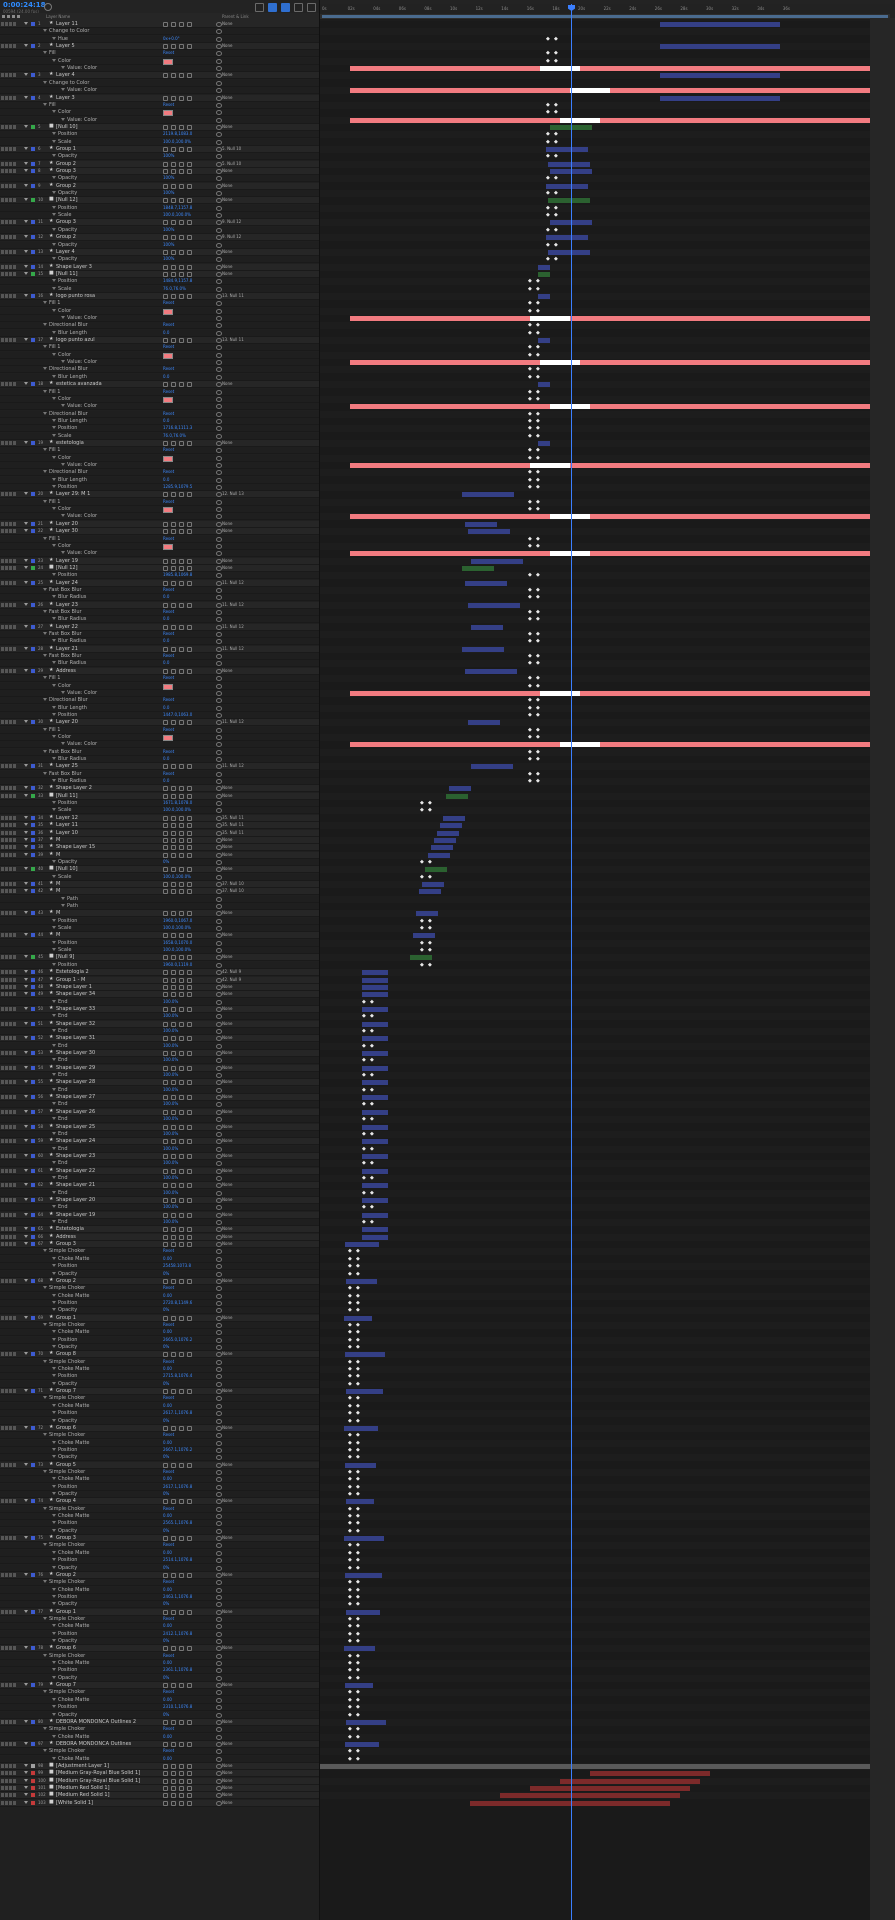  Describe the element at coordinates (160, 1178) in the screenshot. I see `property-row: End 100.0%` at that location.